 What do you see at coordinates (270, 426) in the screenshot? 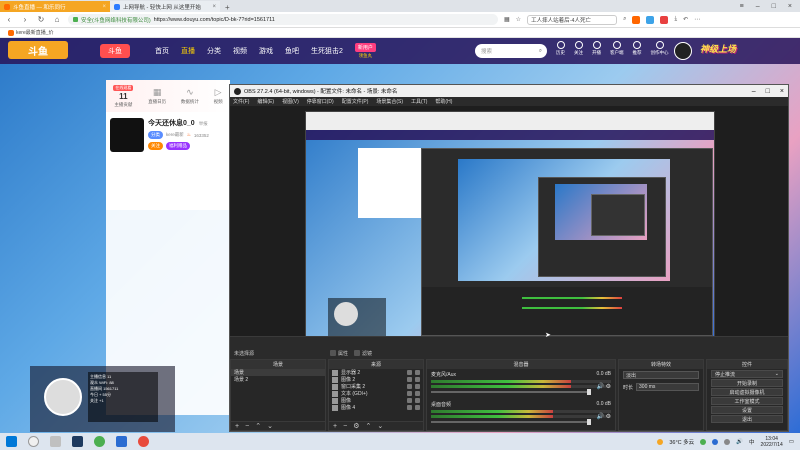
I see `down-icon: ⌄` at bounding box center [270, 426].